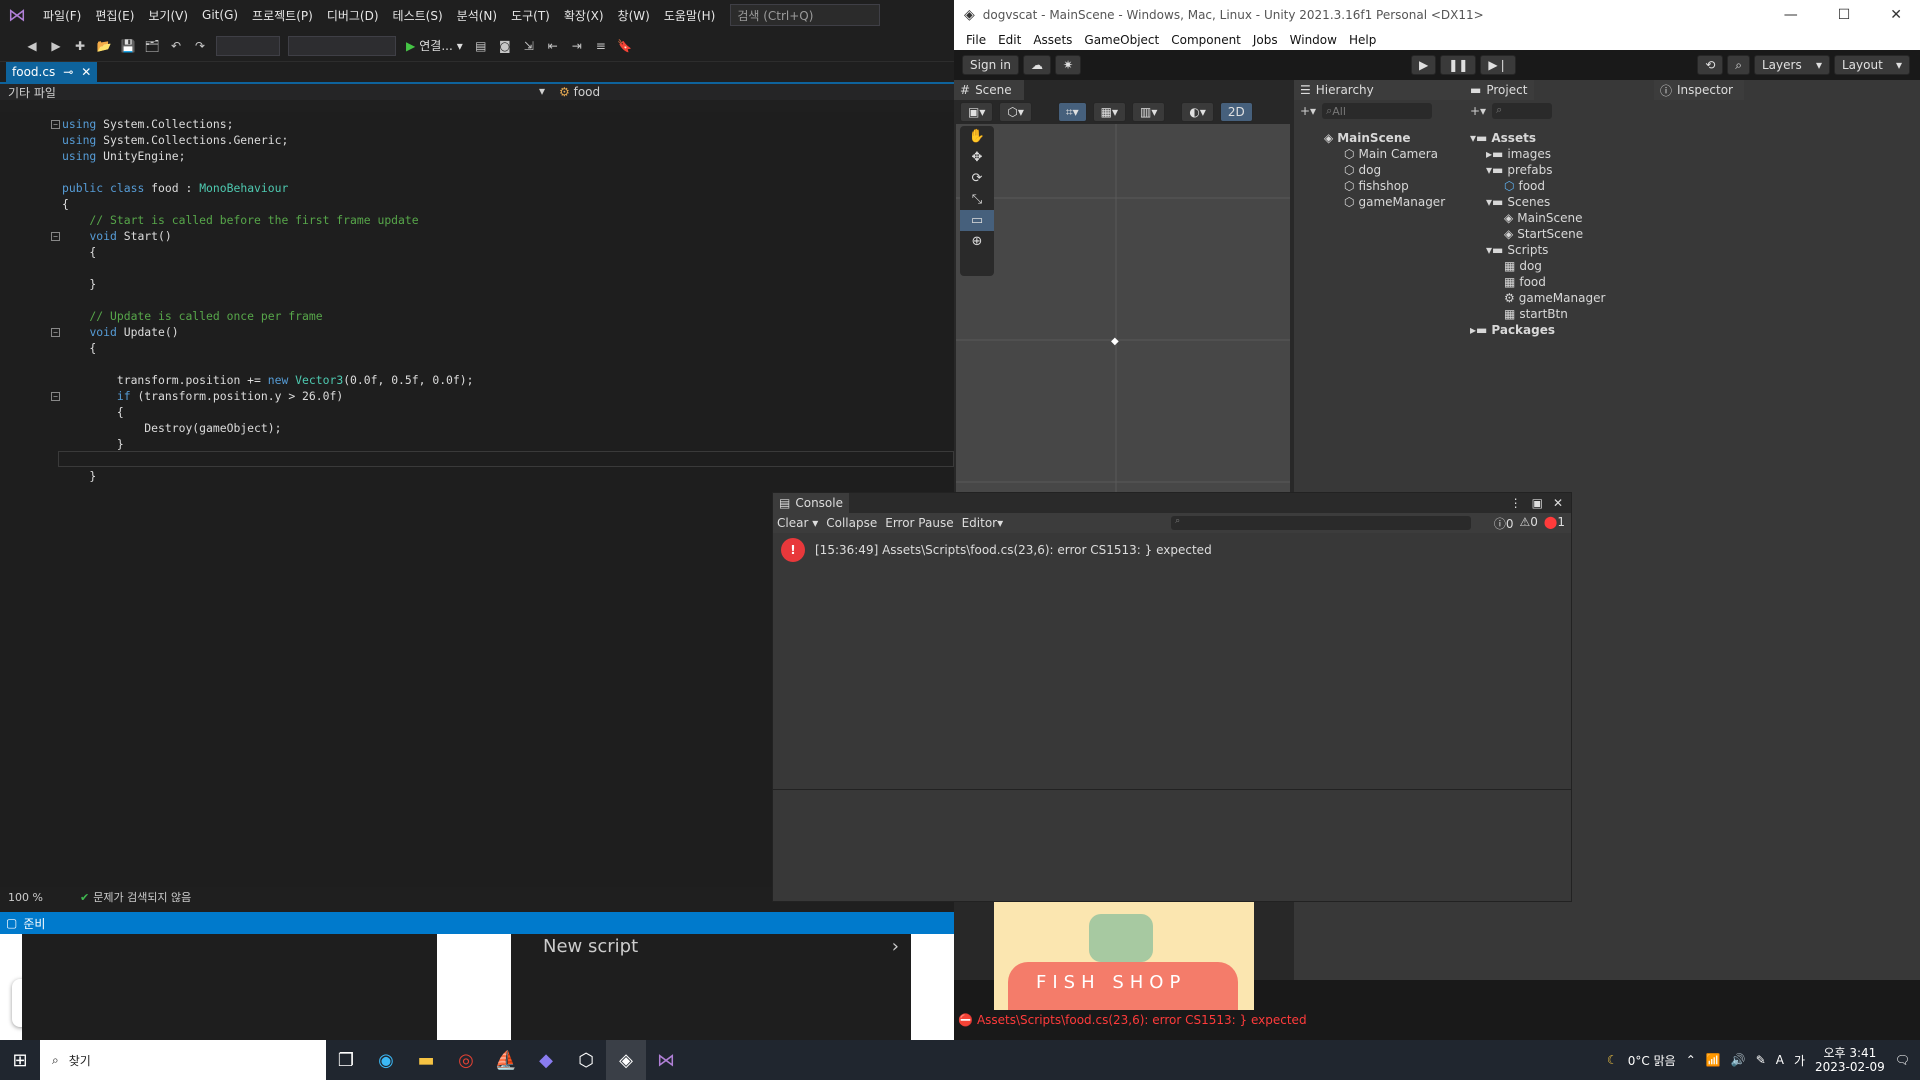 Image resolution: width=1920 pixels, height=1080 pixels. I want to click on hand-tool-icon: ✋, so click(977, 136).